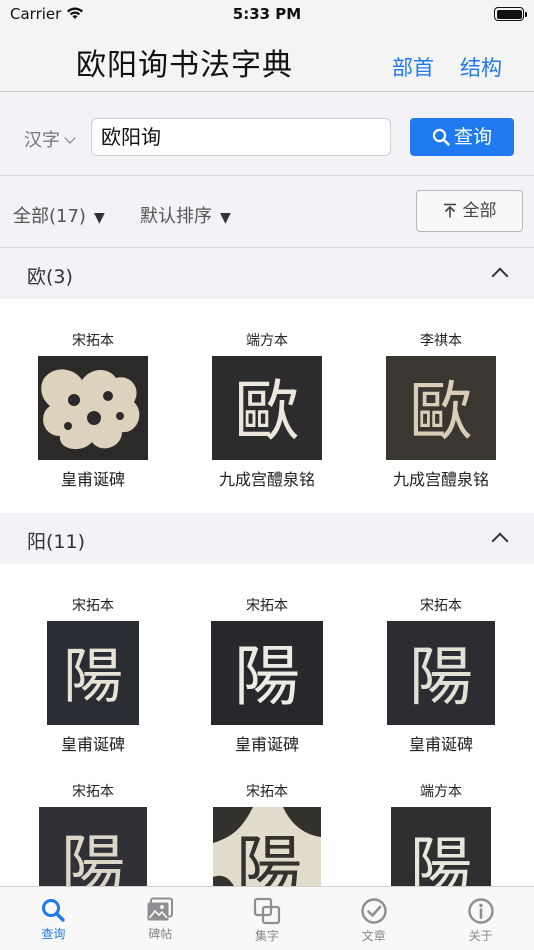 Image resolution: width=534 pixels, height=950 pixels. What do you see at coordinates (50, 277) in the screenshot?
I see `section-title: 欧(3)` at bounding box center [50, 277].